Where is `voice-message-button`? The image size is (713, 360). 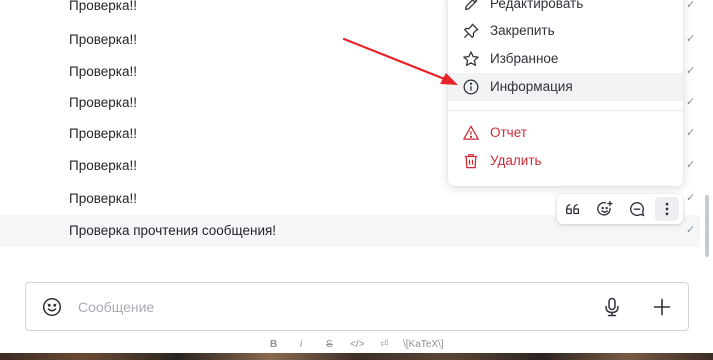 voice-message-button is located at coordinates (612, 307).